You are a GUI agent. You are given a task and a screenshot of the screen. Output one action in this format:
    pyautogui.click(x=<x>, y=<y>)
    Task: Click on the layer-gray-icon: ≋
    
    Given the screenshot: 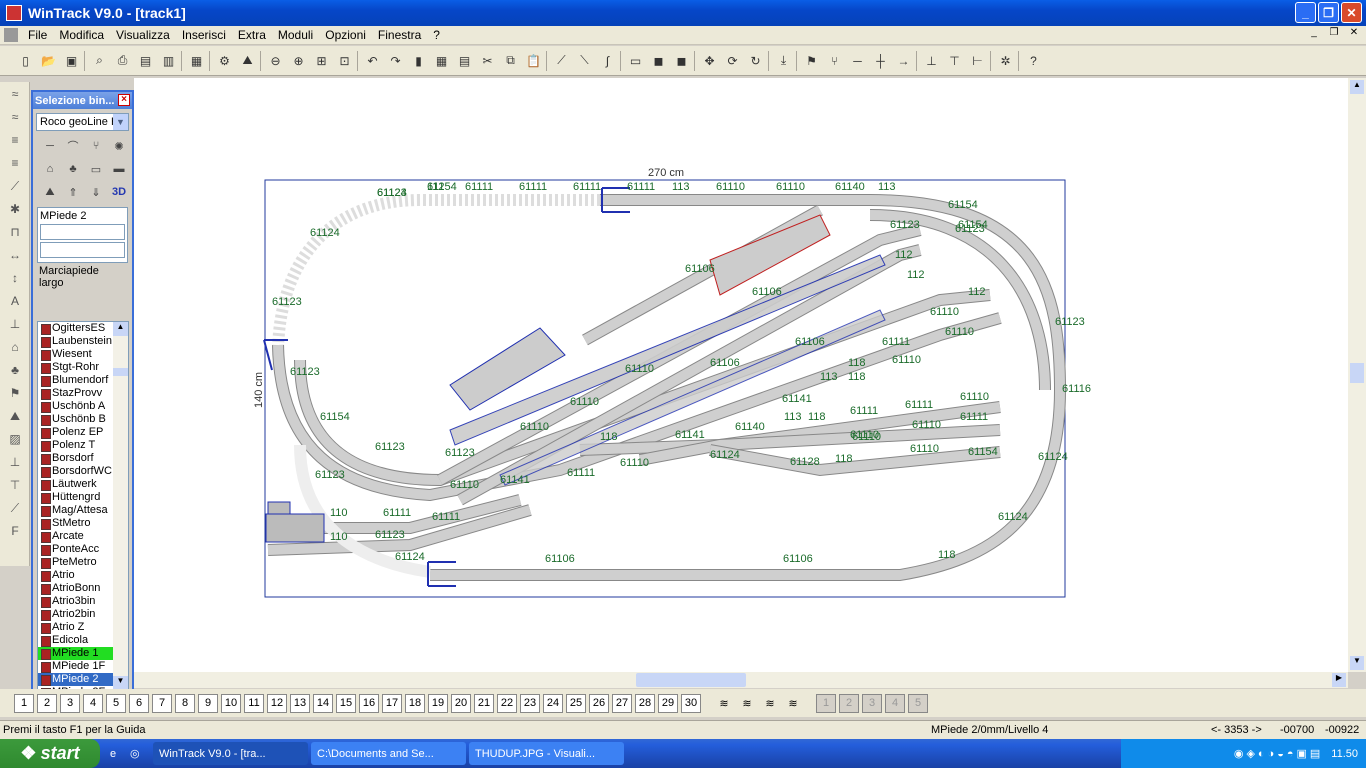 What is the action you would take?
    pyautogui.click(x=770, y=703)
    